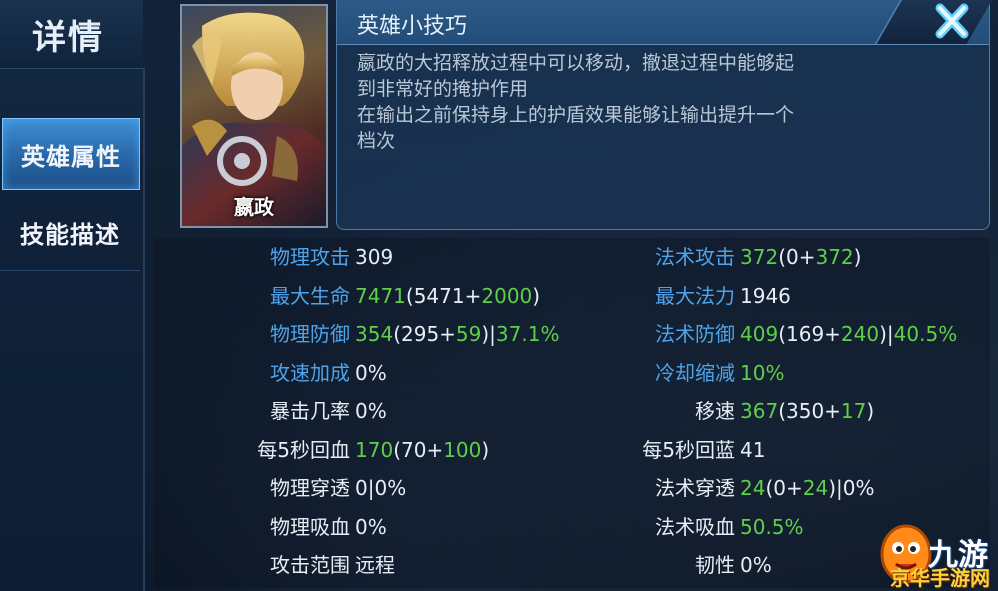 The height and width of the screenshot is (591, 998). Describe the element at coordinates (940, 578) in the screenshot. I see `watermark-subtext: 京华手游网` at that location.